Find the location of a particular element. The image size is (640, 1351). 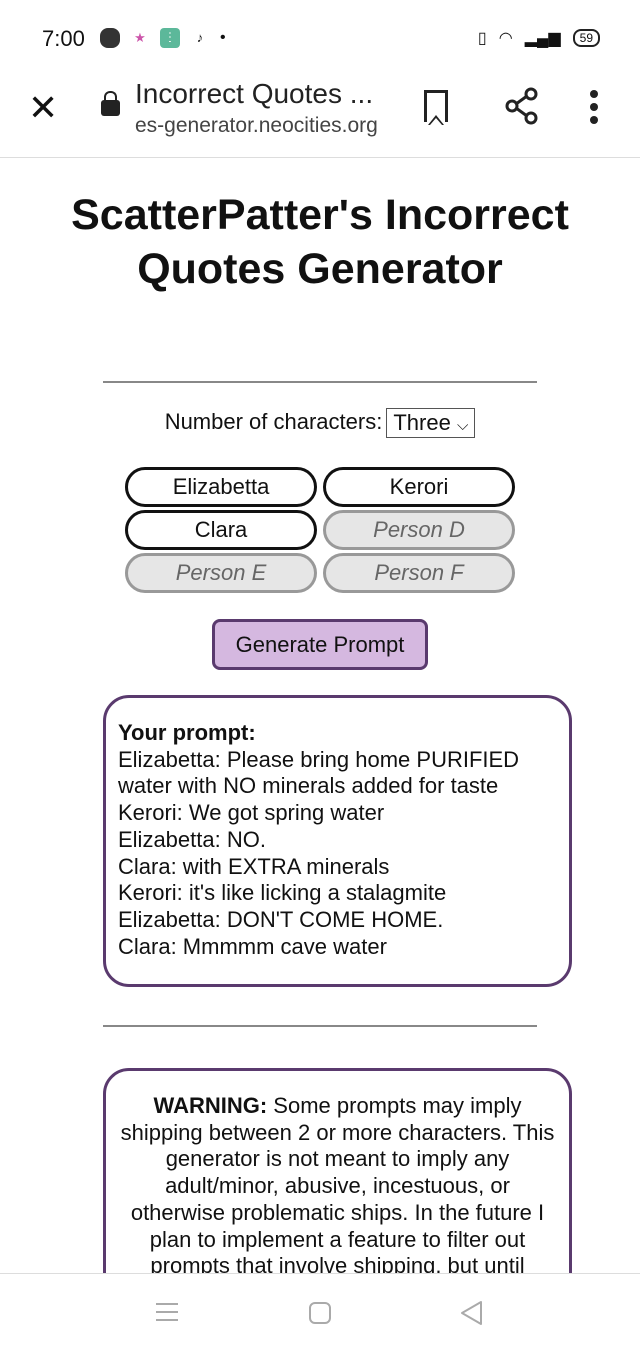

generate-prompt-button: Generate Prompt is located at coordinates (320, 644).